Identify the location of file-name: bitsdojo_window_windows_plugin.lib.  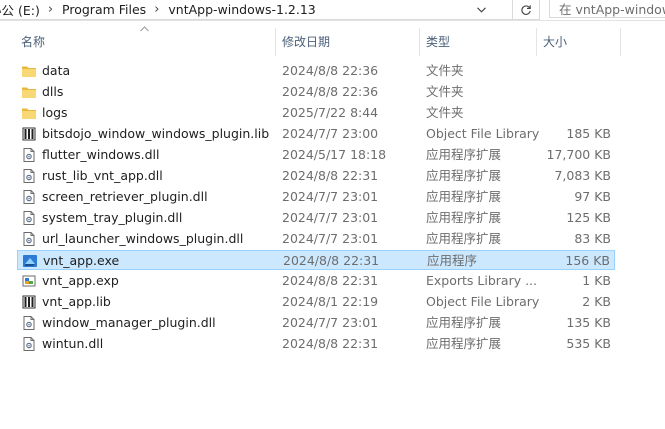
(156, 133).